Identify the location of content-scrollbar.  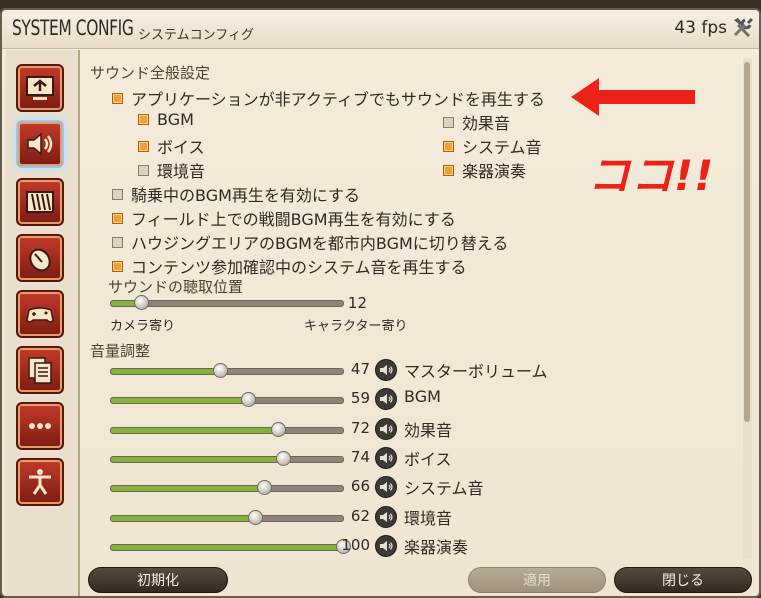
(747, 308).